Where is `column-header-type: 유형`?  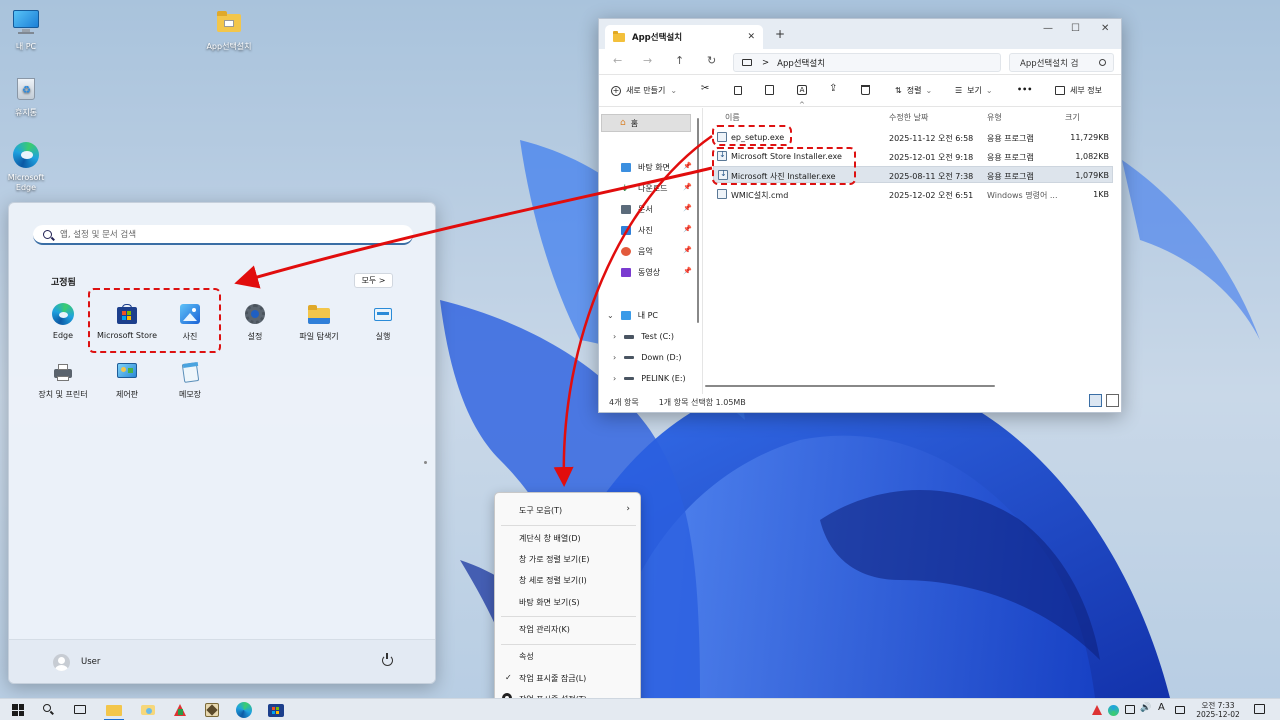
column-header-type: 유형 is located at coordinates (994, 117).